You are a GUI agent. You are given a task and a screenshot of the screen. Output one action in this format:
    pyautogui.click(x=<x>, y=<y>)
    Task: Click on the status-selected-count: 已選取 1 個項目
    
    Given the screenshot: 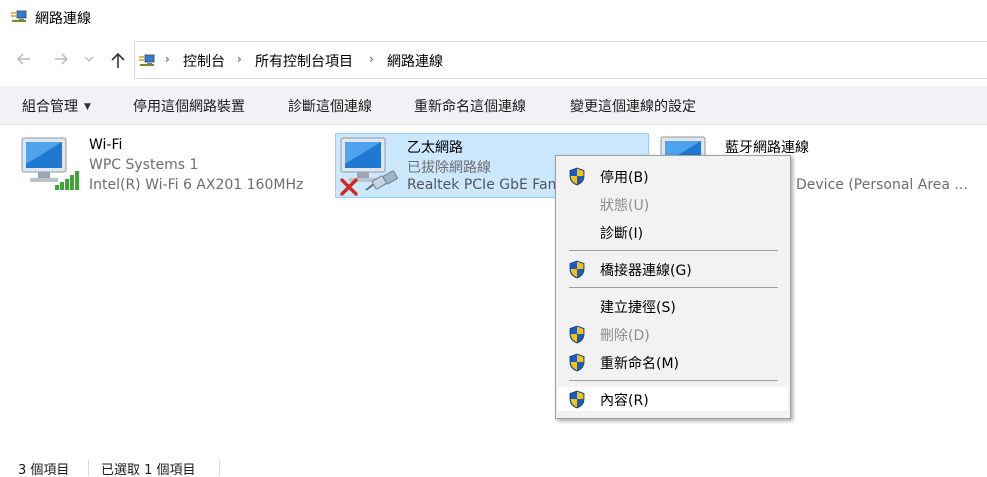 What is the action you would take?
    pyautogui.click(x=148, y=470)
    